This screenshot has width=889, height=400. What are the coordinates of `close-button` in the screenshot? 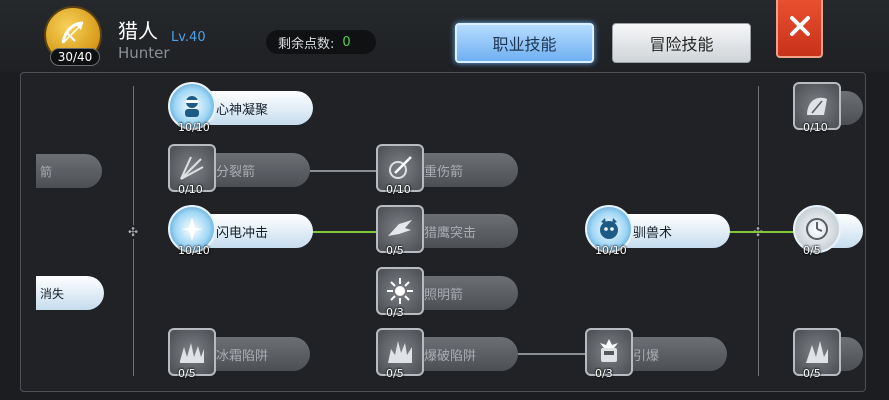 It's located at (799, 29).